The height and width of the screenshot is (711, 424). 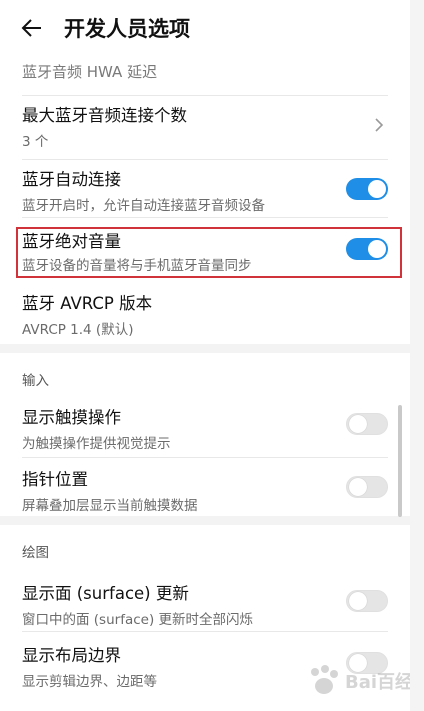 What do you see at coordinates (127, 29) in the screenshot?
I see `page-title: 开发人员选项` at bounding box center [127, 29].